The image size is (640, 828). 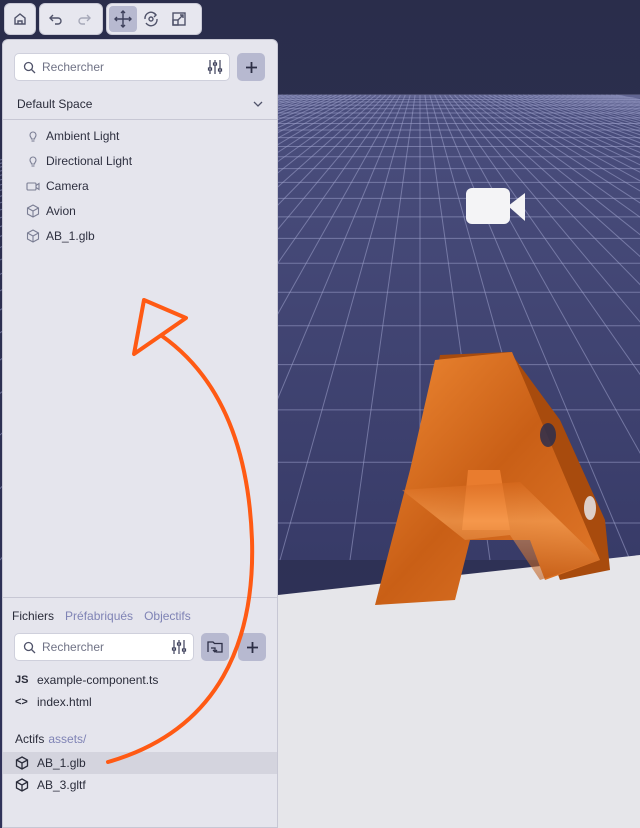 What do you see at coordinates (67, 186) in the screenshot?
I see `tree-item-label: Camera` at bounding box center [67, 186].